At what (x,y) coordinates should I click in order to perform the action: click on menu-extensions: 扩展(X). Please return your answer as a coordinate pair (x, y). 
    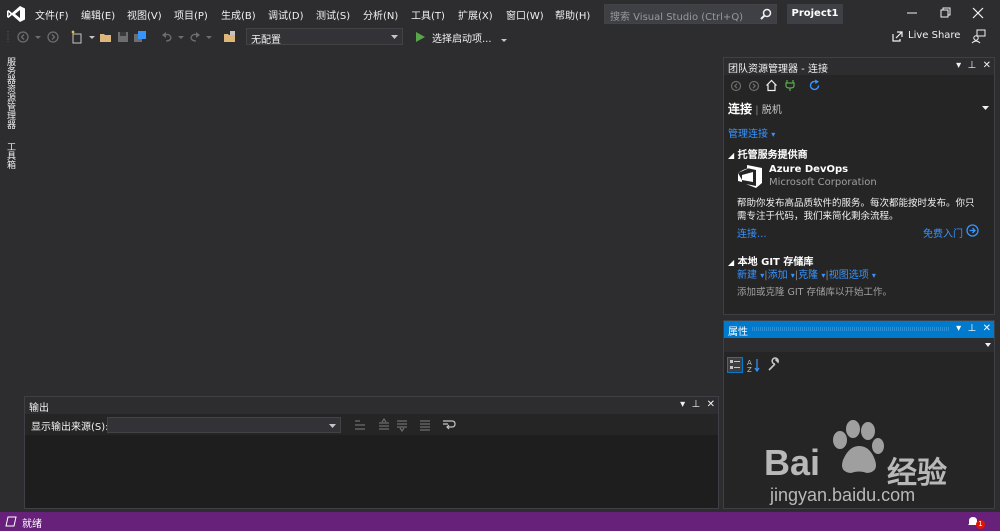
    Looking at the image, I should click on (475, 14).